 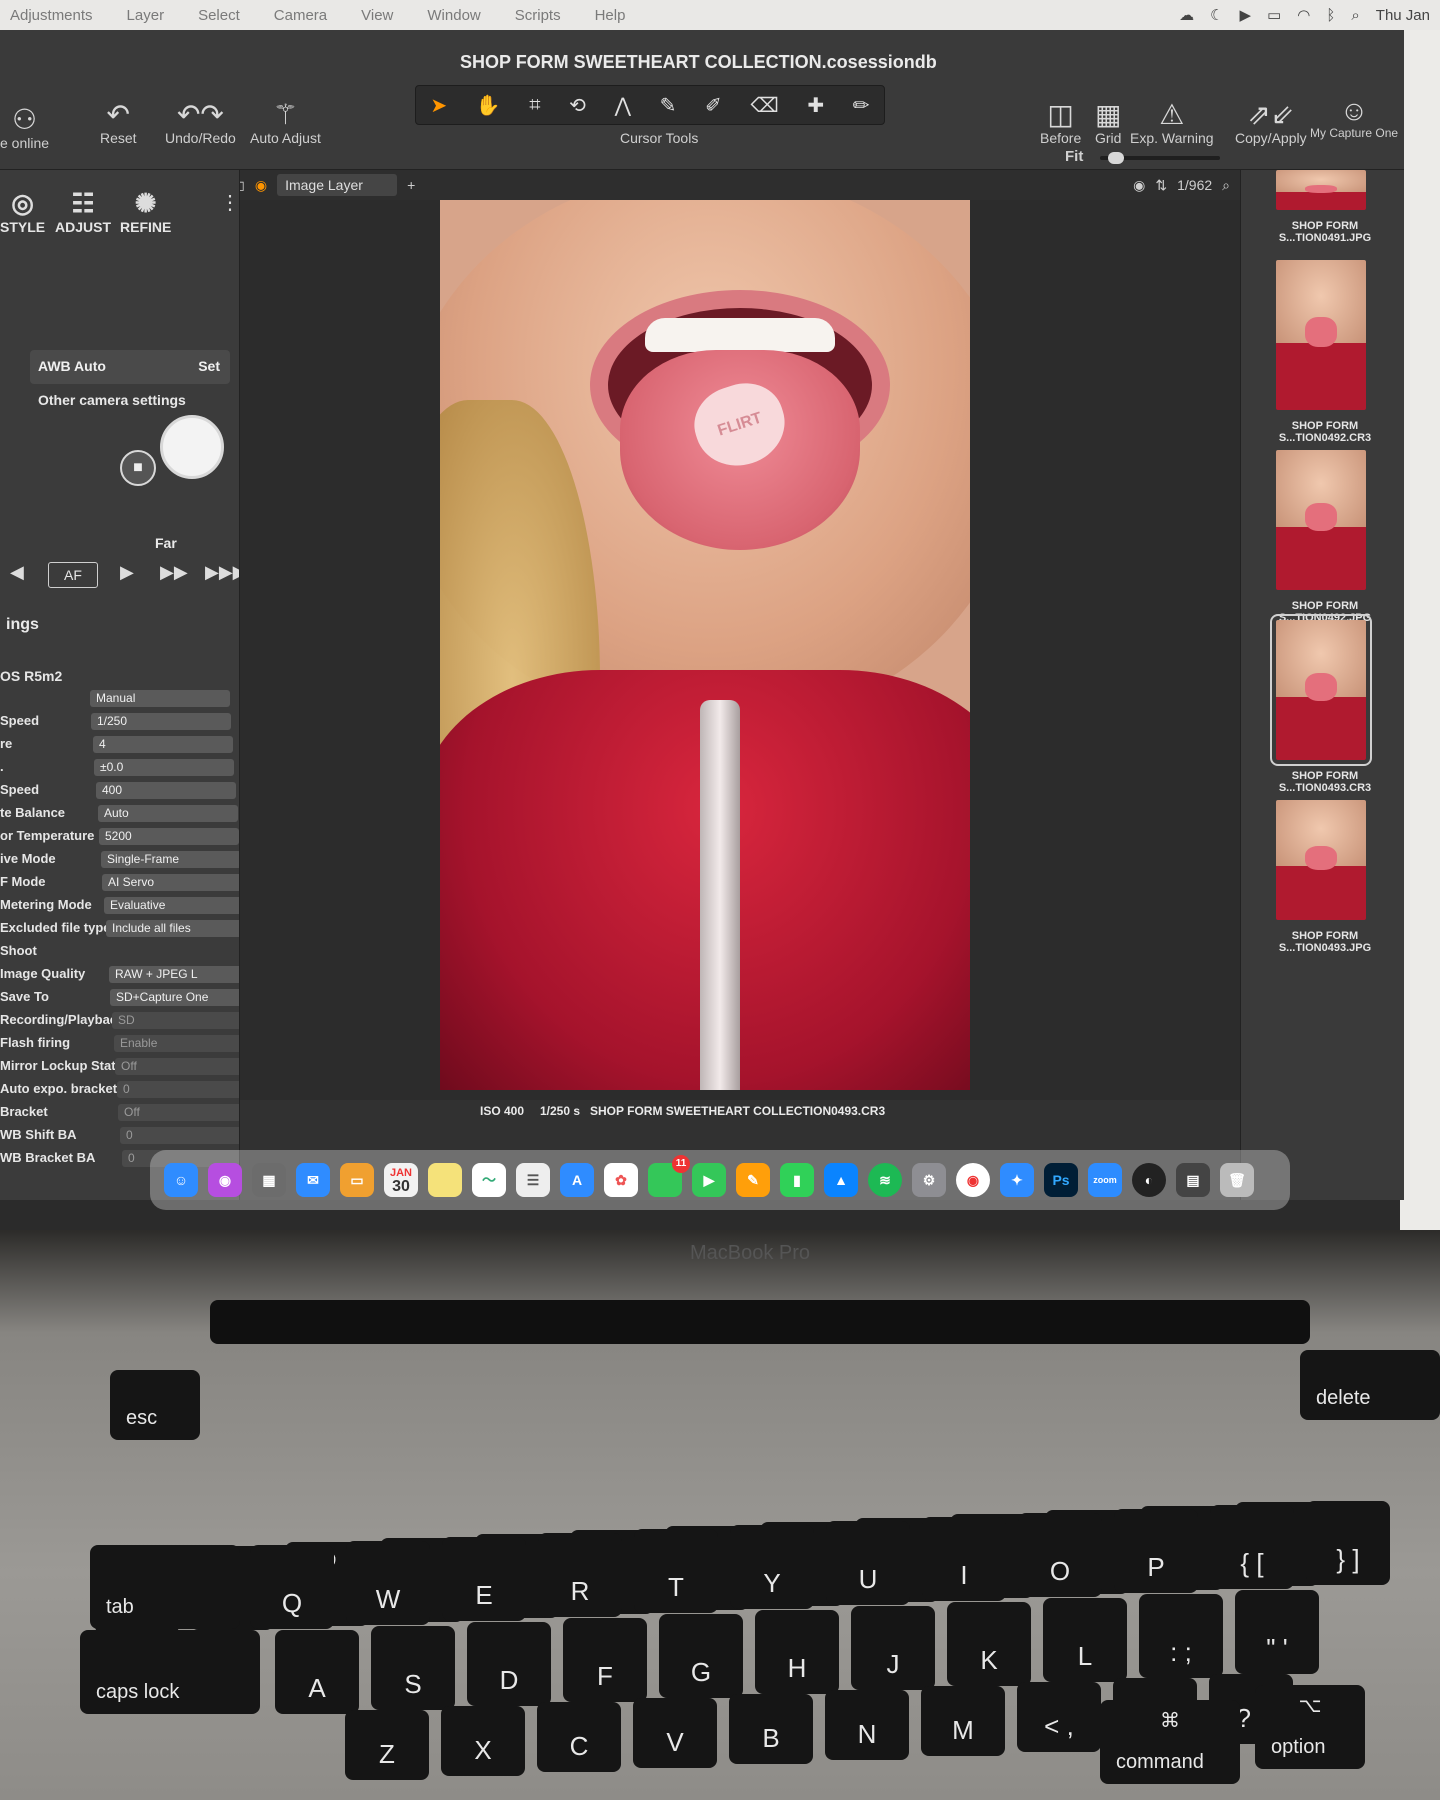 I want to click on letter-key: W, so click(x=388, y=1583).